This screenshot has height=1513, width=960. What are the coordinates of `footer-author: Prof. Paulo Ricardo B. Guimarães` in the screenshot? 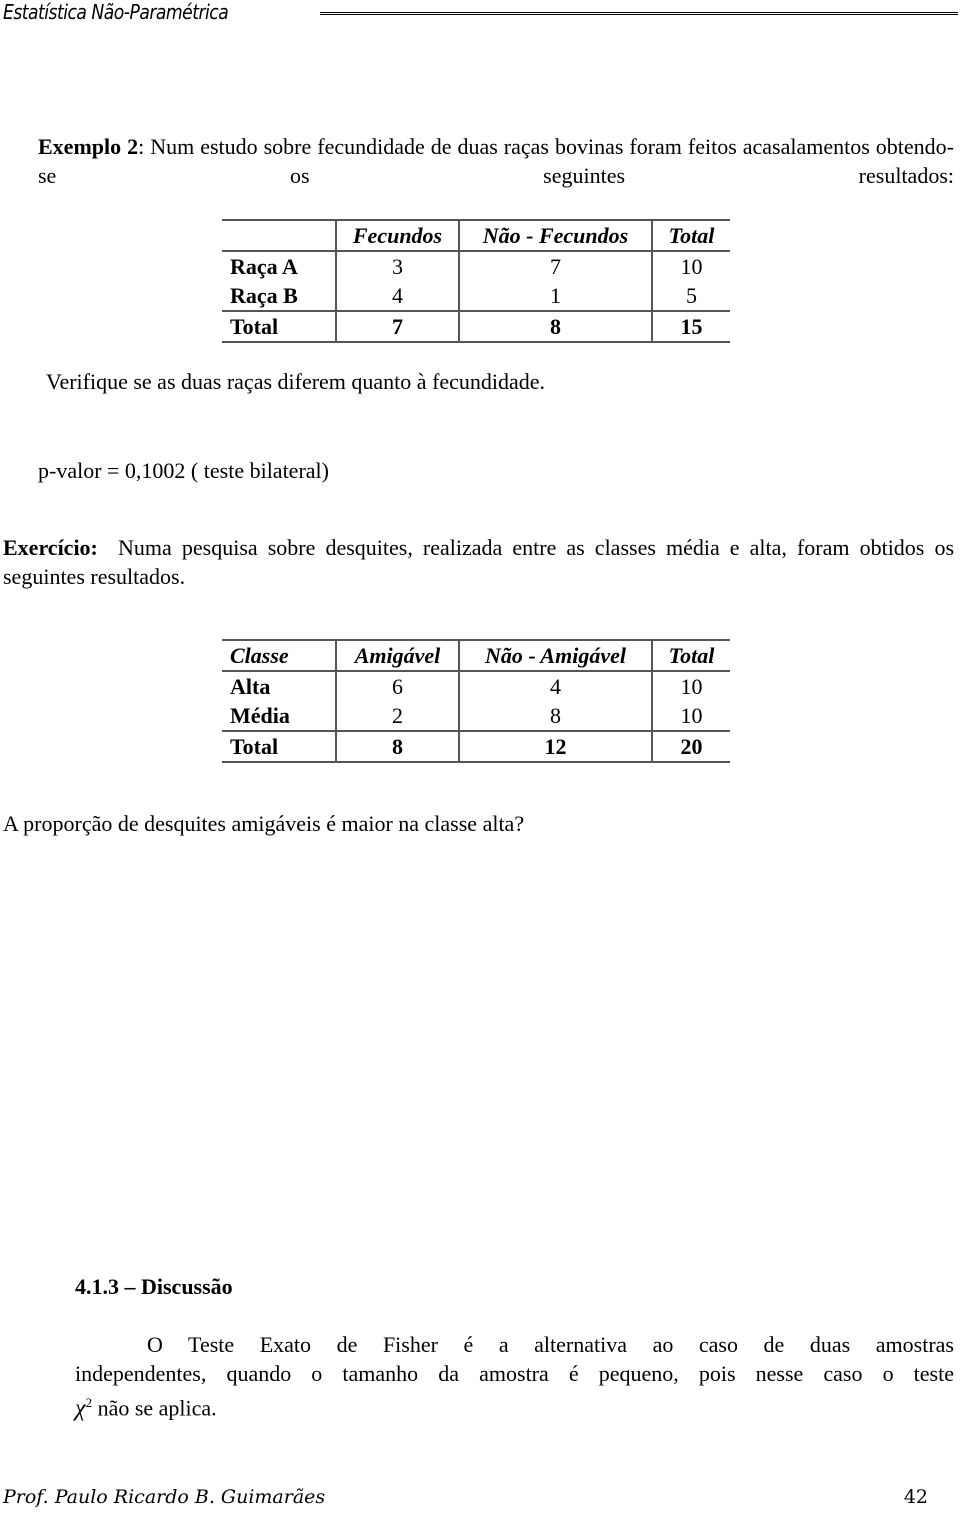 It's located at (164, 1497).